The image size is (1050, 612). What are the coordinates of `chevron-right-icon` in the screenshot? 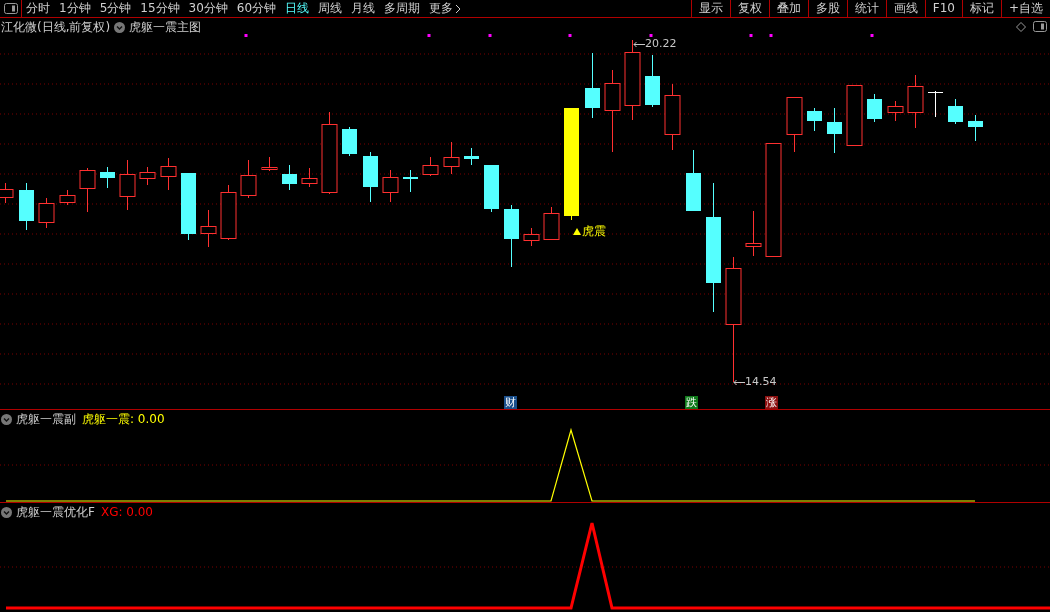 It's located at (458, 8).